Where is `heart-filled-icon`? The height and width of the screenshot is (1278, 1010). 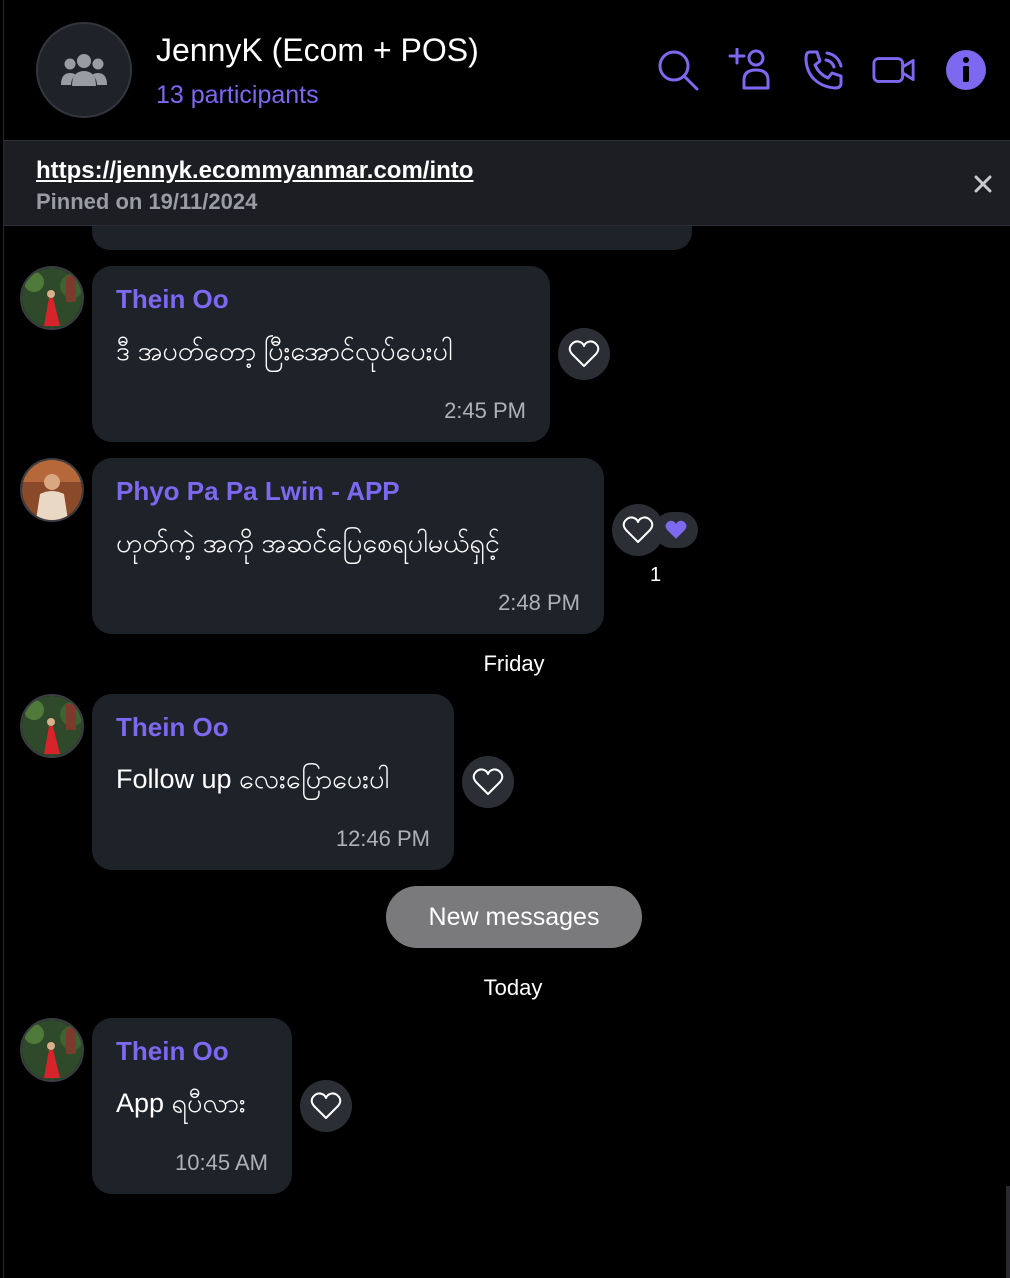 heart-filled-icon is located at coordinates (676, 529).